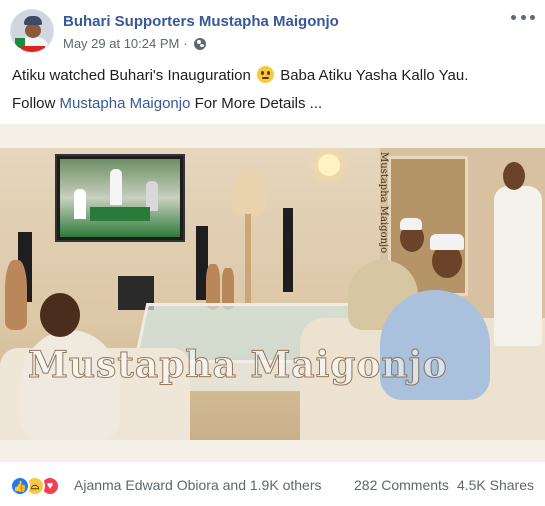 The width and height of the screenshot is (545, 506). Describe the element at coordinates (383, 203) in the screenshot. I see `vertical-watermark: Mustapha Maigonjo` at that location.